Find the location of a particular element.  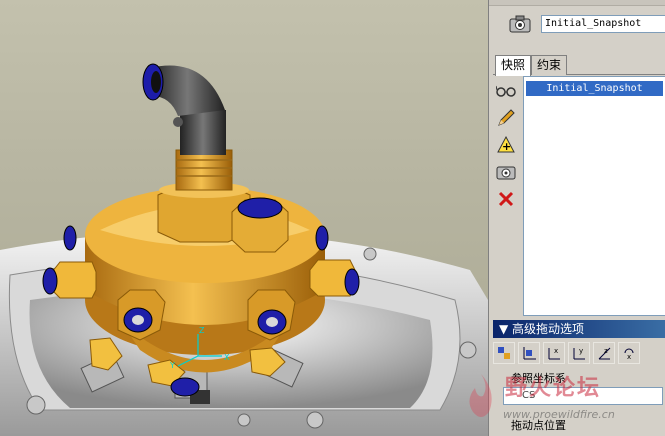

snapshot-toolbar: + is located at coordinates (508, 147).